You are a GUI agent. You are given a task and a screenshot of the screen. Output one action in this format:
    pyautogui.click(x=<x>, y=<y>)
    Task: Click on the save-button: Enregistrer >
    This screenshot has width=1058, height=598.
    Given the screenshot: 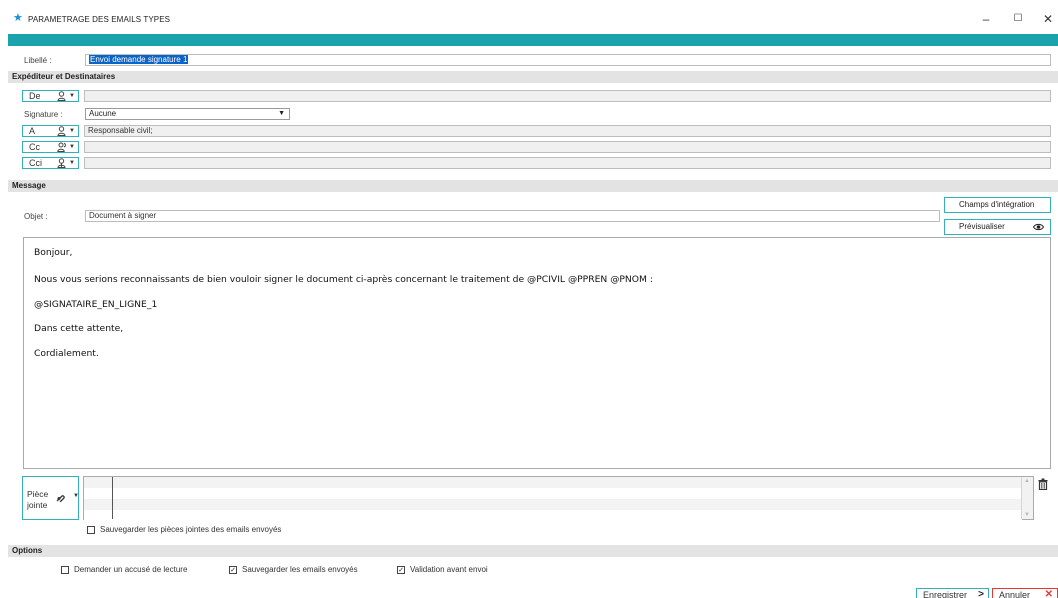 What is the action you would take?
    pyautogui.click(x=952, y=593)
    